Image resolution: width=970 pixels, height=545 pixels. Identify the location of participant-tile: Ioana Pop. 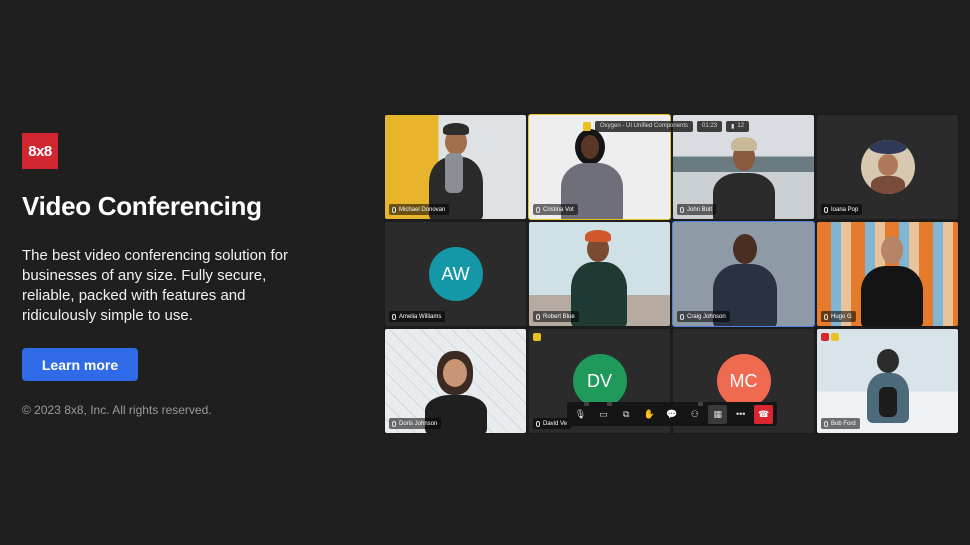
(887, 167).